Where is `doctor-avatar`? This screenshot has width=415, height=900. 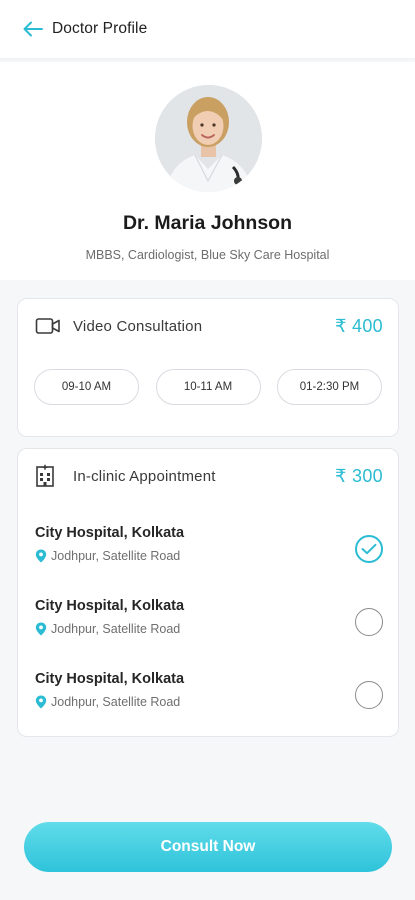 doctor-avatar is located at coordinates (208, 138).